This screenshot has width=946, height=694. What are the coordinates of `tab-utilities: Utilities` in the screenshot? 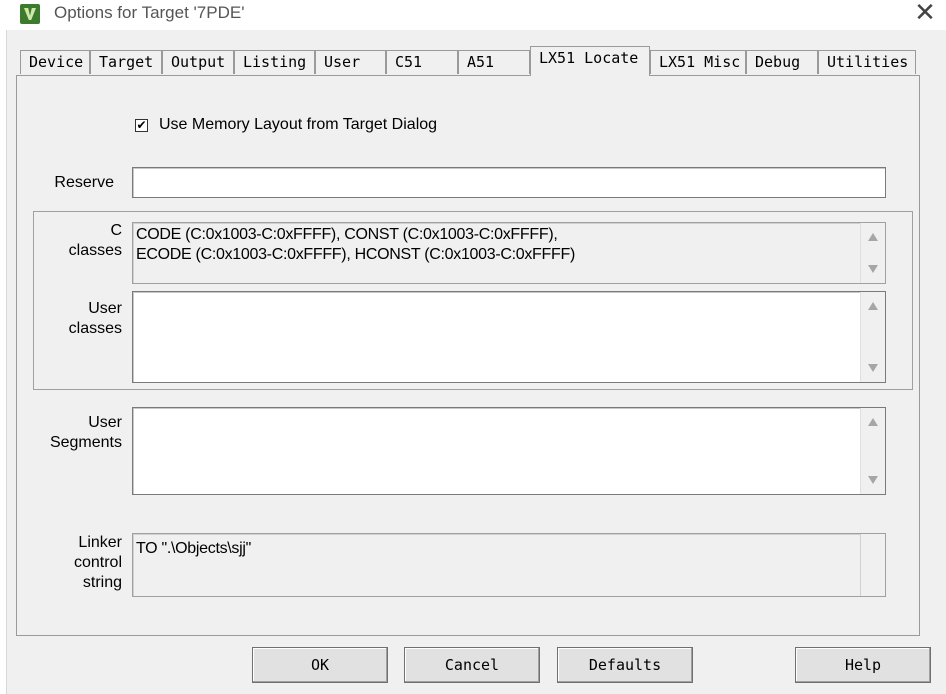 It's located at (867, 62).